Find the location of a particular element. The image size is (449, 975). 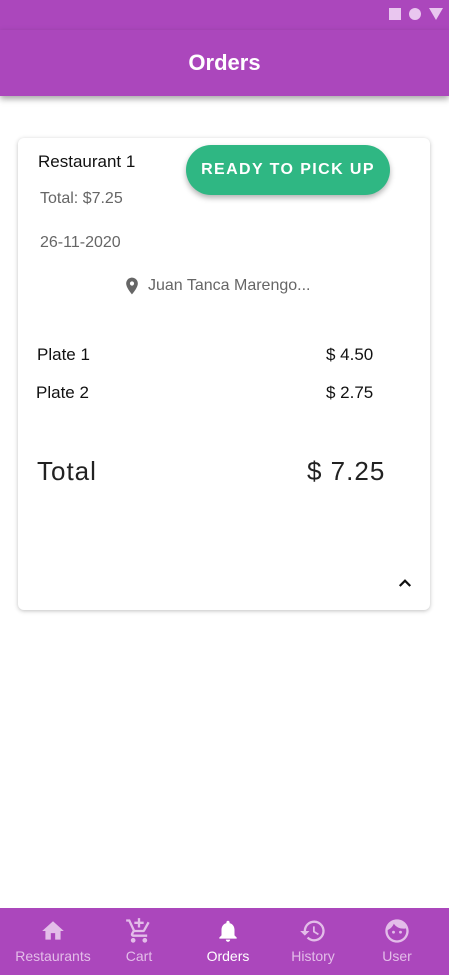

chevron-up-icon is located at coordinates (405, 583).